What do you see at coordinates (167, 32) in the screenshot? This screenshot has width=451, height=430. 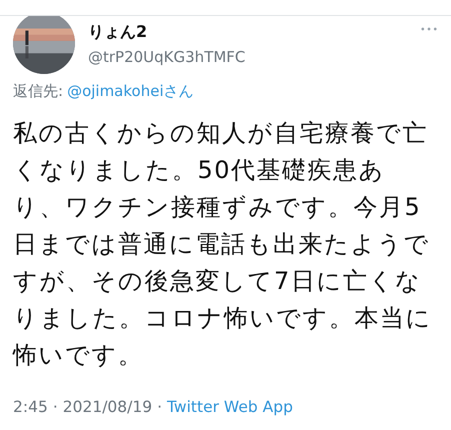 I see `user-name: りょん2` at bounding box center [167, 32].